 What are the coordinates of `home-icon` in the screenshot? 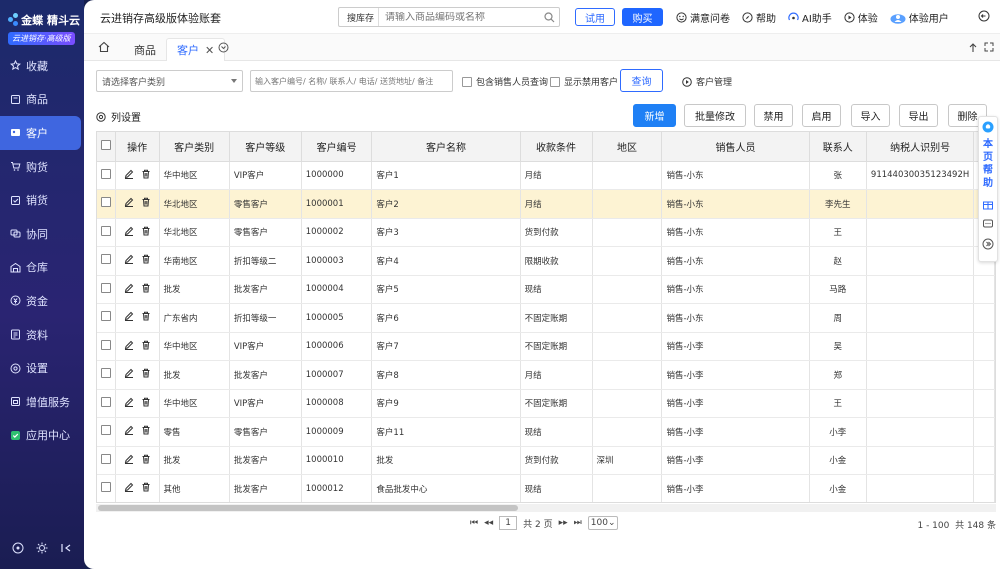 It's located at (104, 48).